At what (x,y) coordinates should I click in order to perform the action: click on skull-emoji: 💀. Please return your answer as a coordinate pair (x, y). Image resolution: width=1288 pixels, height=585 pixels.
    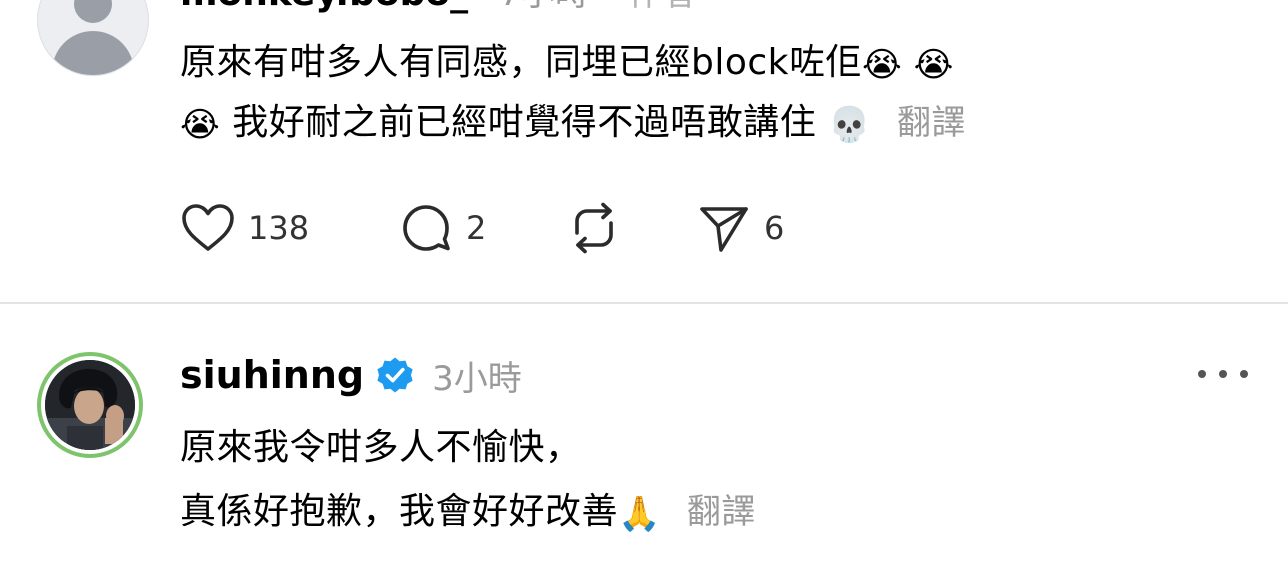
    Looking at the image, I should click on (849, 125).